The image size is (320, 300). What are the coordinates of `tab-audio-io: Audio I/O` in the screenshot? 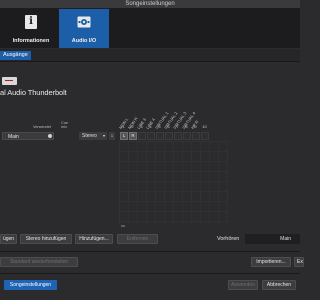 It's located at (84, 28).